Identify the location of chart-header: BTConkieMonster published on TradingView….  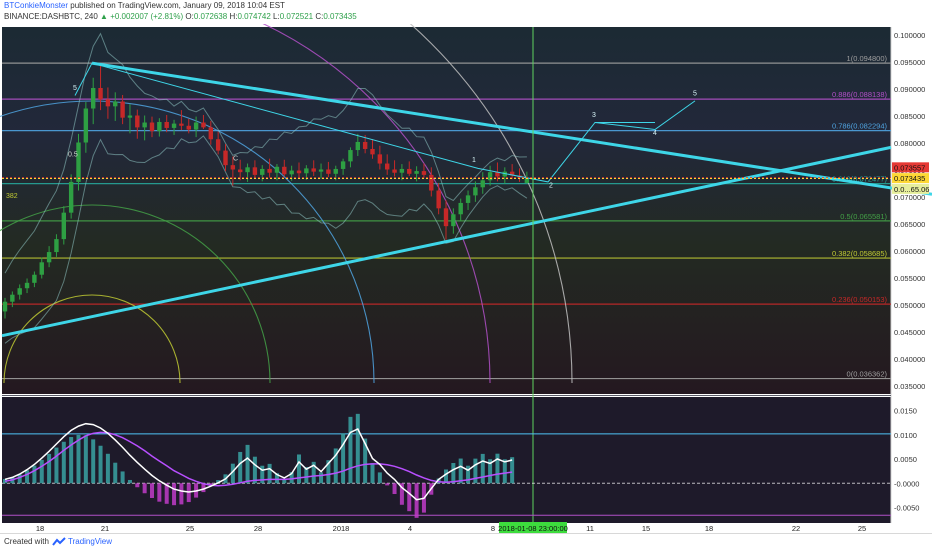
(466, 12).